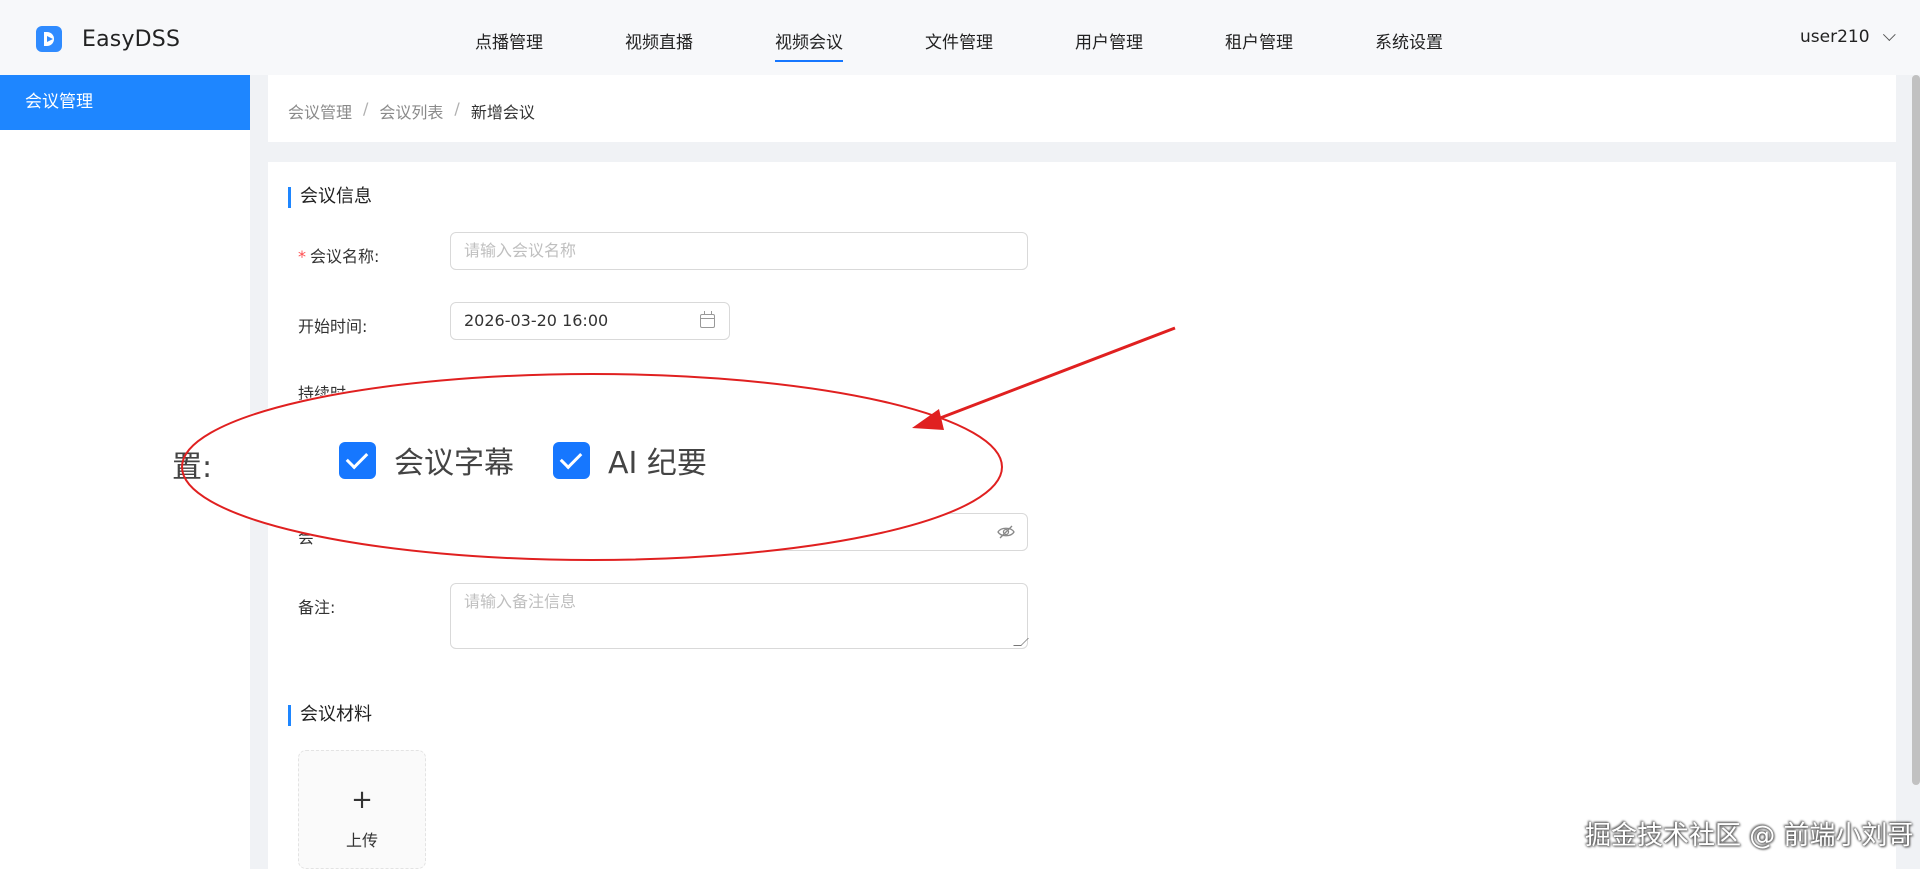 The width and height of the screenshot is (1920, 869). I want to click on resize-handle-icon, so click(1021, 642).